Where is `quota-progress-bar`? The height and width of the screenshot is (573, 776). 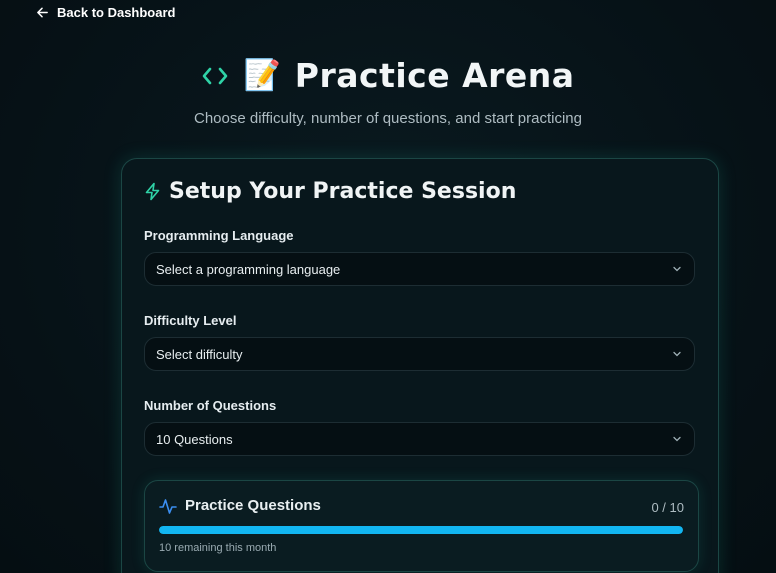
quota-progress-bar is located at coordinates (421, 530).